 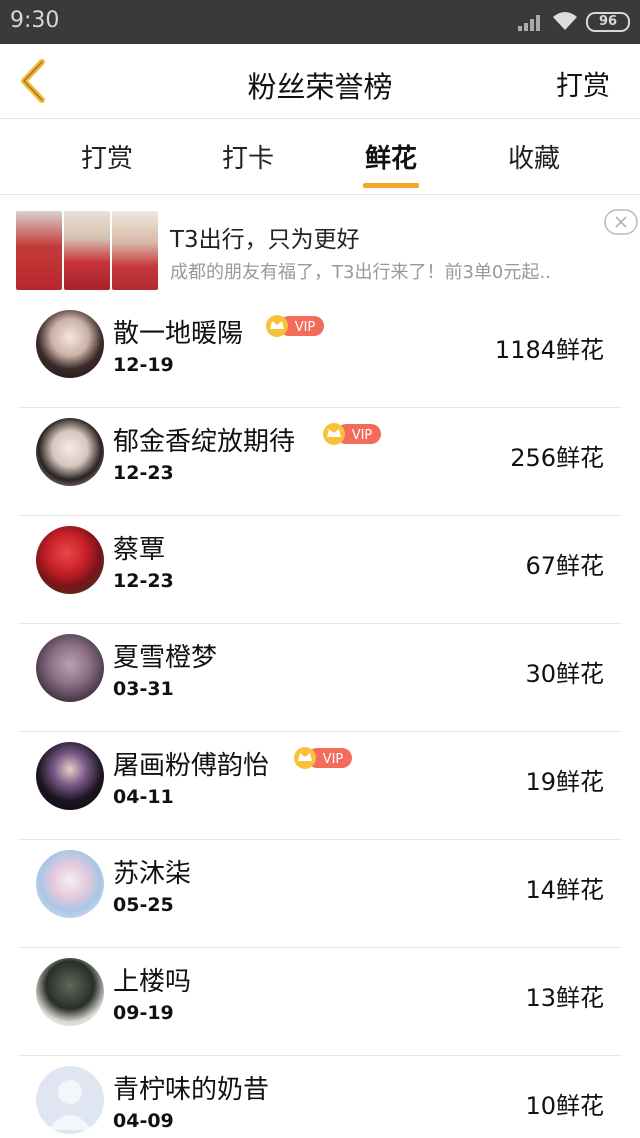 I want to click on list-item: 散一地暖陽 VIP 12-19 1184鲜花, so click(x=320, y=354).